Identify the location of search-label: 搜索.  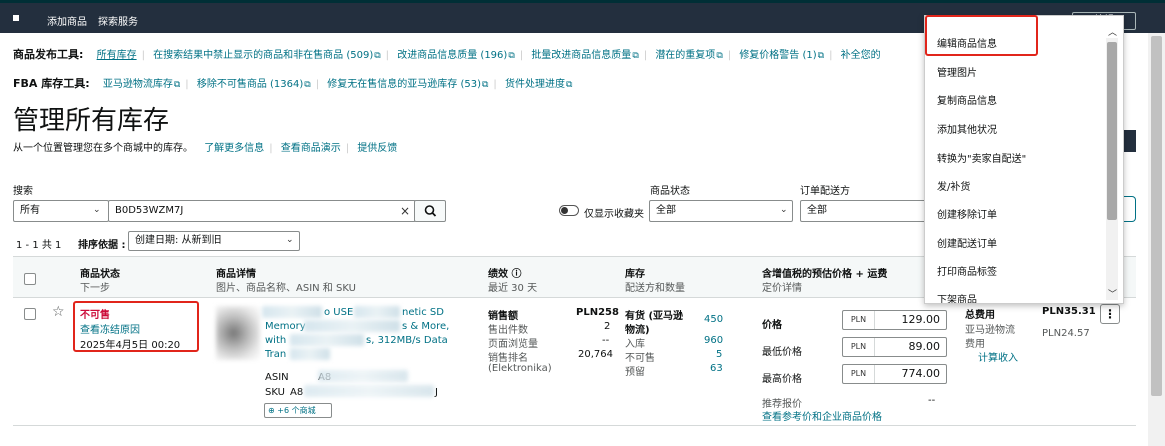
(23, 191).